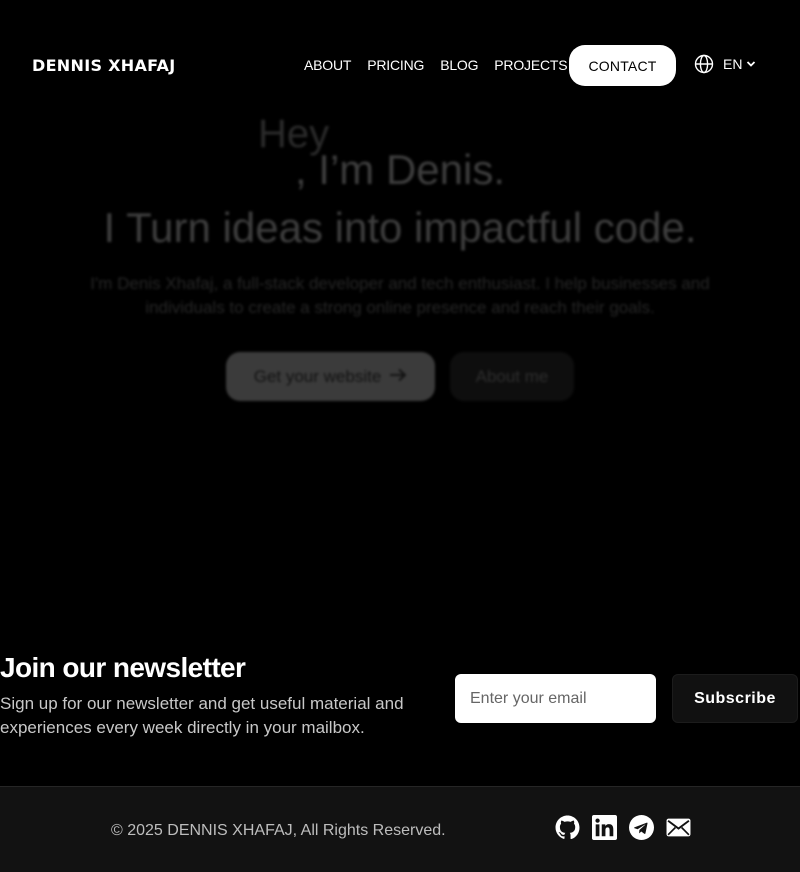 This screenshot has width=800, height=872. What do you see at coordinates (604, 827) in the screenshot?
I see `linkedin-icon` at bounding box center [604, 827].